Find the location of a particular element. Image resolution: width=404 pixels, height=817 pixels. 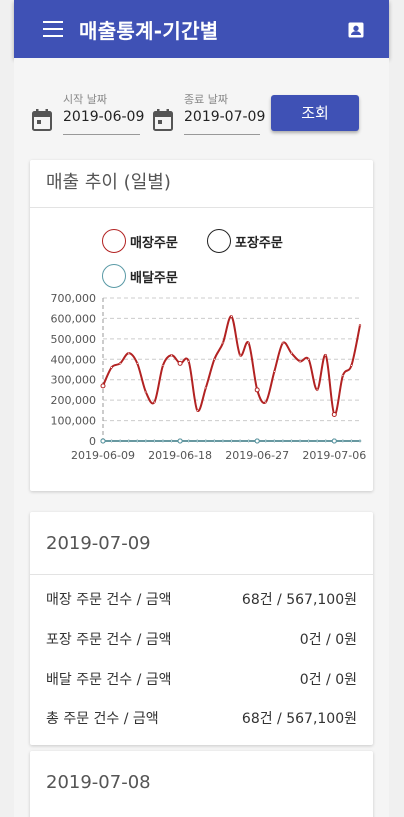

total-order-value: 68건 / 567,100원 is located at coordinates (299, 719).